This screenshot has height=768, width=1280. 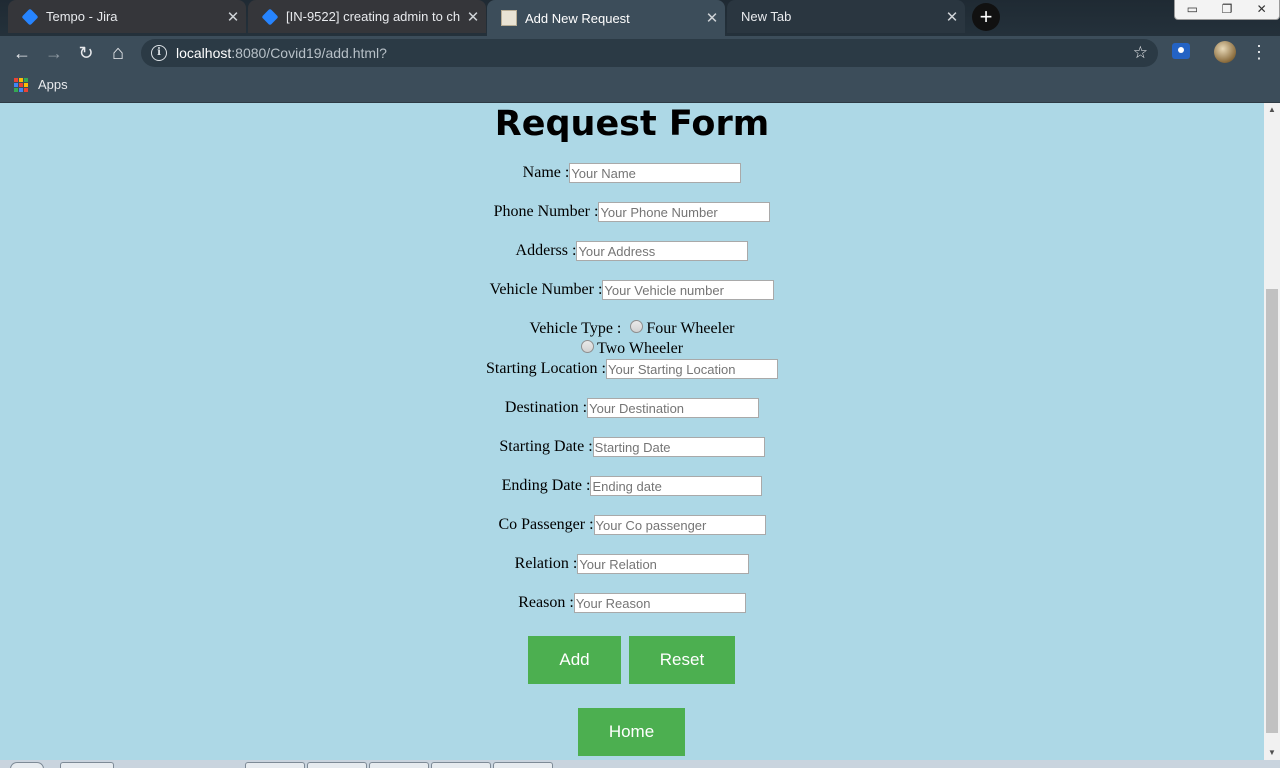 I want to click on tab-jira-issue: [IN-9522] creating admin to chec ✕, so click(x=367, y=16).